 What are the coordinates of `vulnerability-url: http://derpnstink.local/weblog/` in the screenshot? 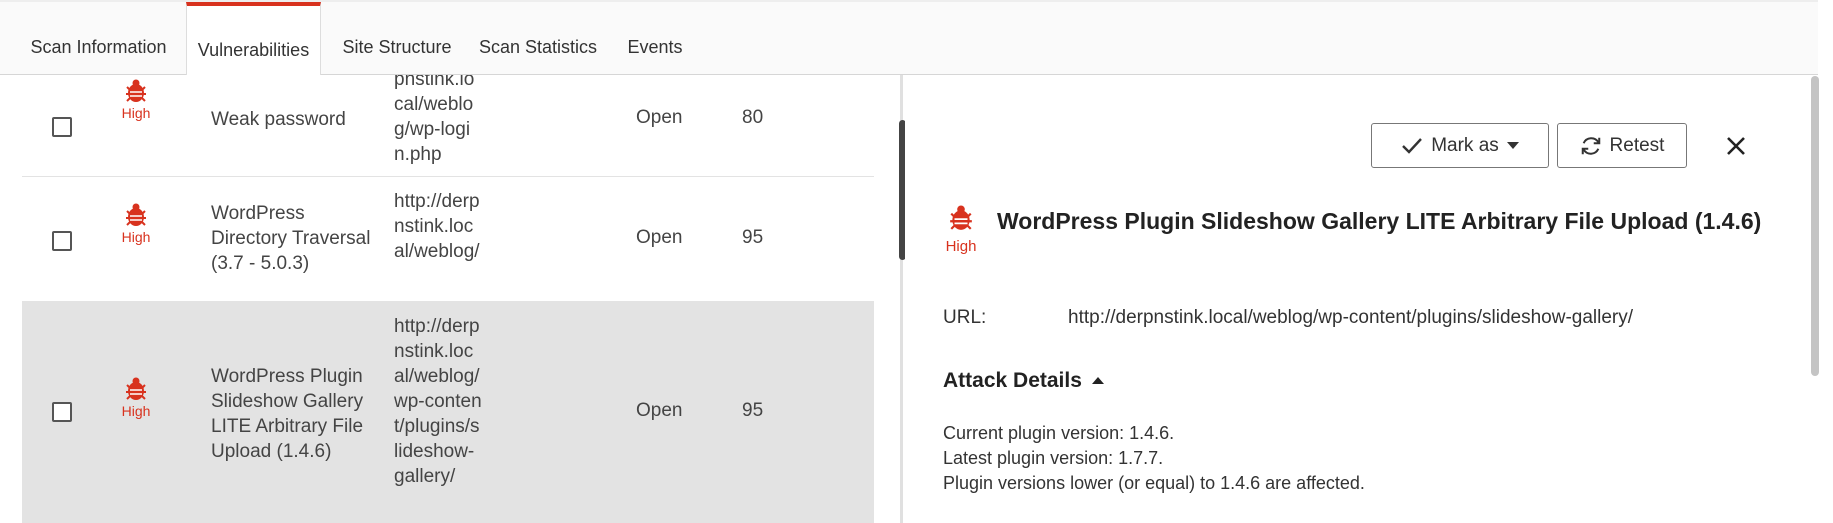 It's located at (437, 226).